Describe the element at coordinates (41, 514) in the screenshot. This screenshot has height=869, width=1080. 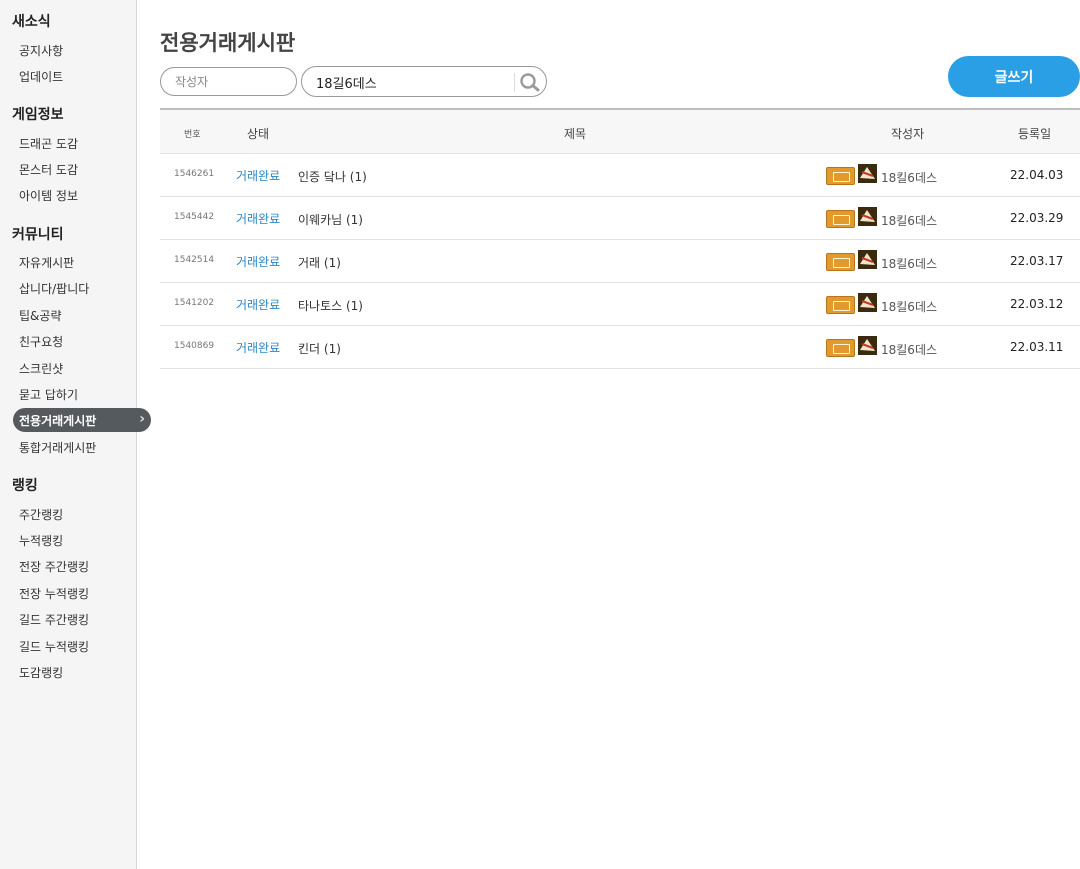
I see `sidebar-item-weekly-ranking: 주간랭킹` at that location.